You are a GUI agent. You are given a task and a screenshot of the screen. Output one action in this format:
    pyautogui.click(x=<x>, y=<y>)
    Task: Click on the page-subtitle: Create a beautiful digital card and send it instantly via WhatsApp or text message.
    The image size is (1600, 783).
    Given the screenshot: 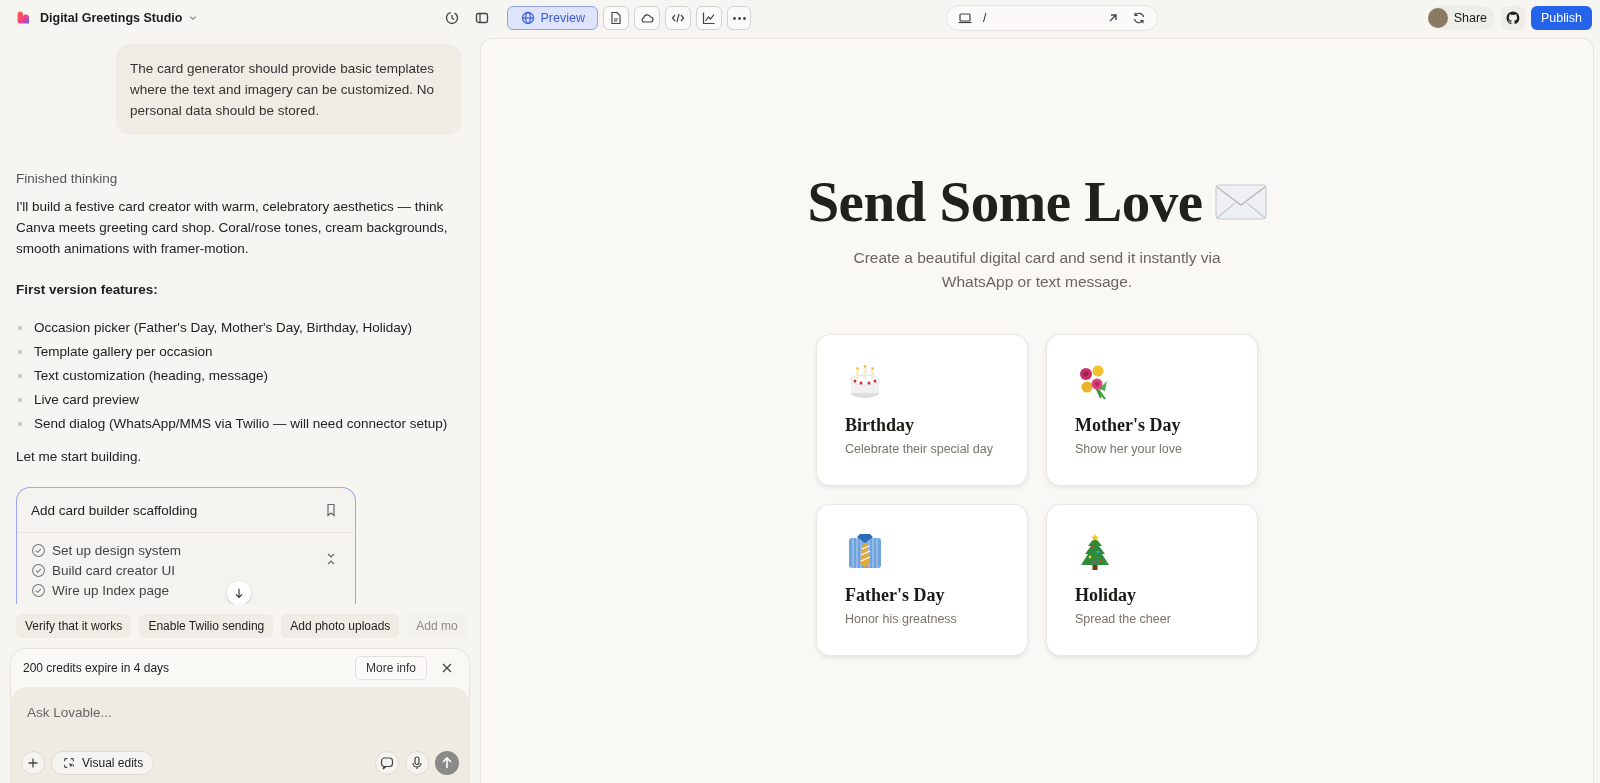 What is the action you would take?
    pyautogui.click(x=1037, y=270)
    